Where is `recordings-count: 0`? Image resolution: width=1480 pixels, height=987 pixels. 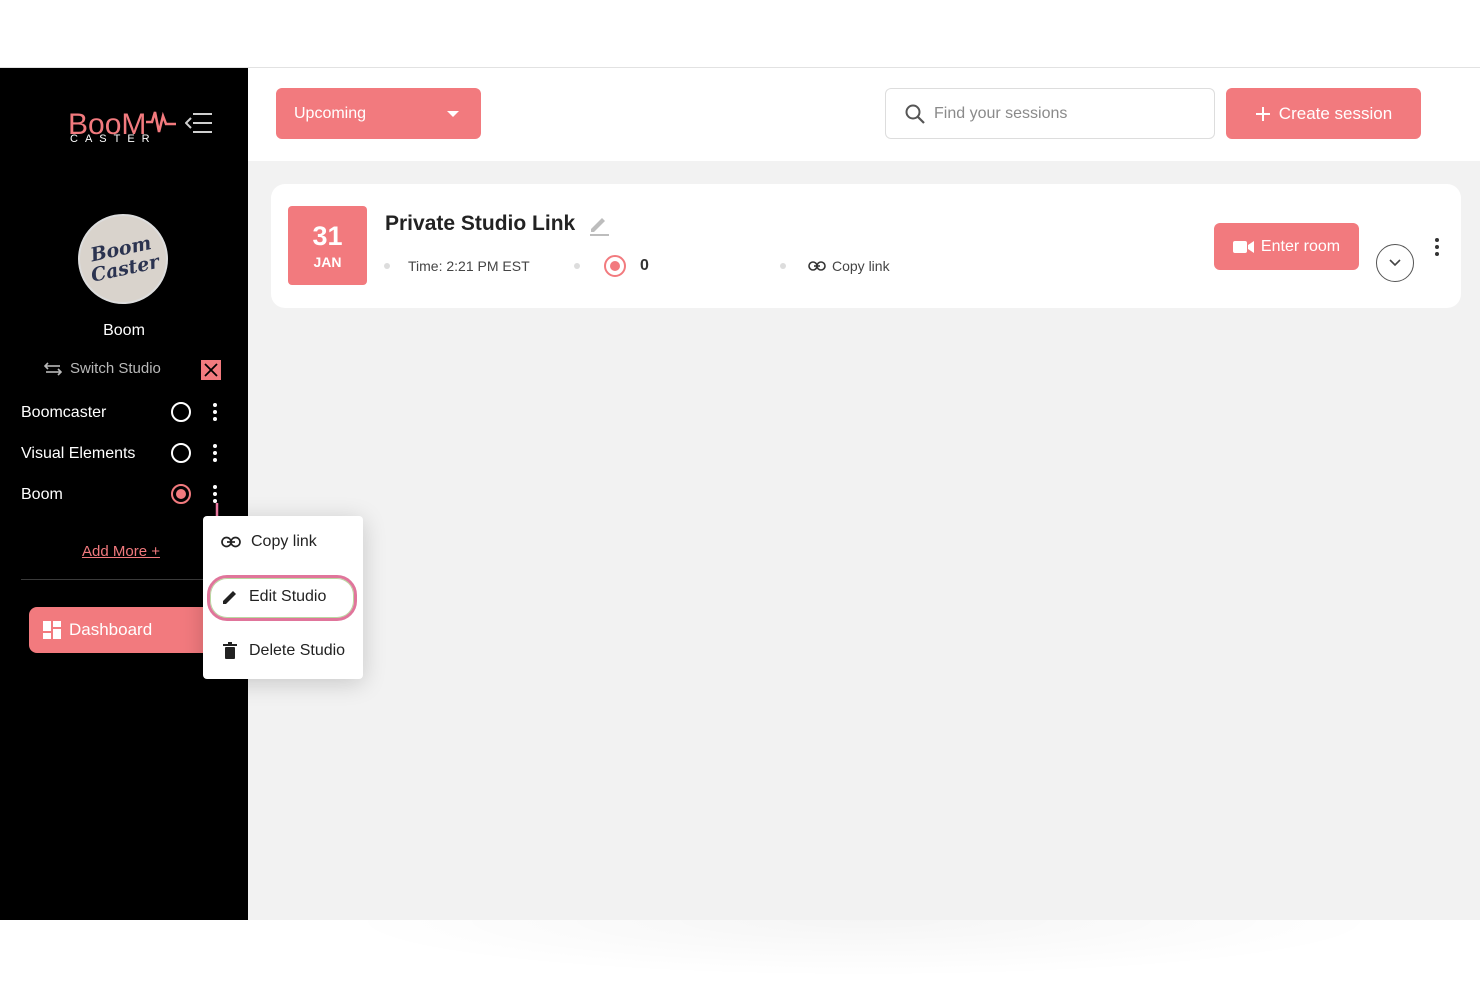
recordings-count: 0 is located at coordinates (644, 265).